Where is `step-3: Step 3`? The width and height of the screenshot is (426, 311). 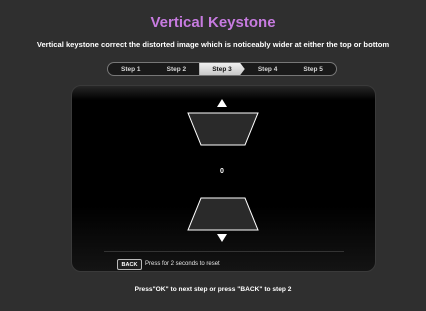 step-3: Step 3 is located at coordinates (222, 69).